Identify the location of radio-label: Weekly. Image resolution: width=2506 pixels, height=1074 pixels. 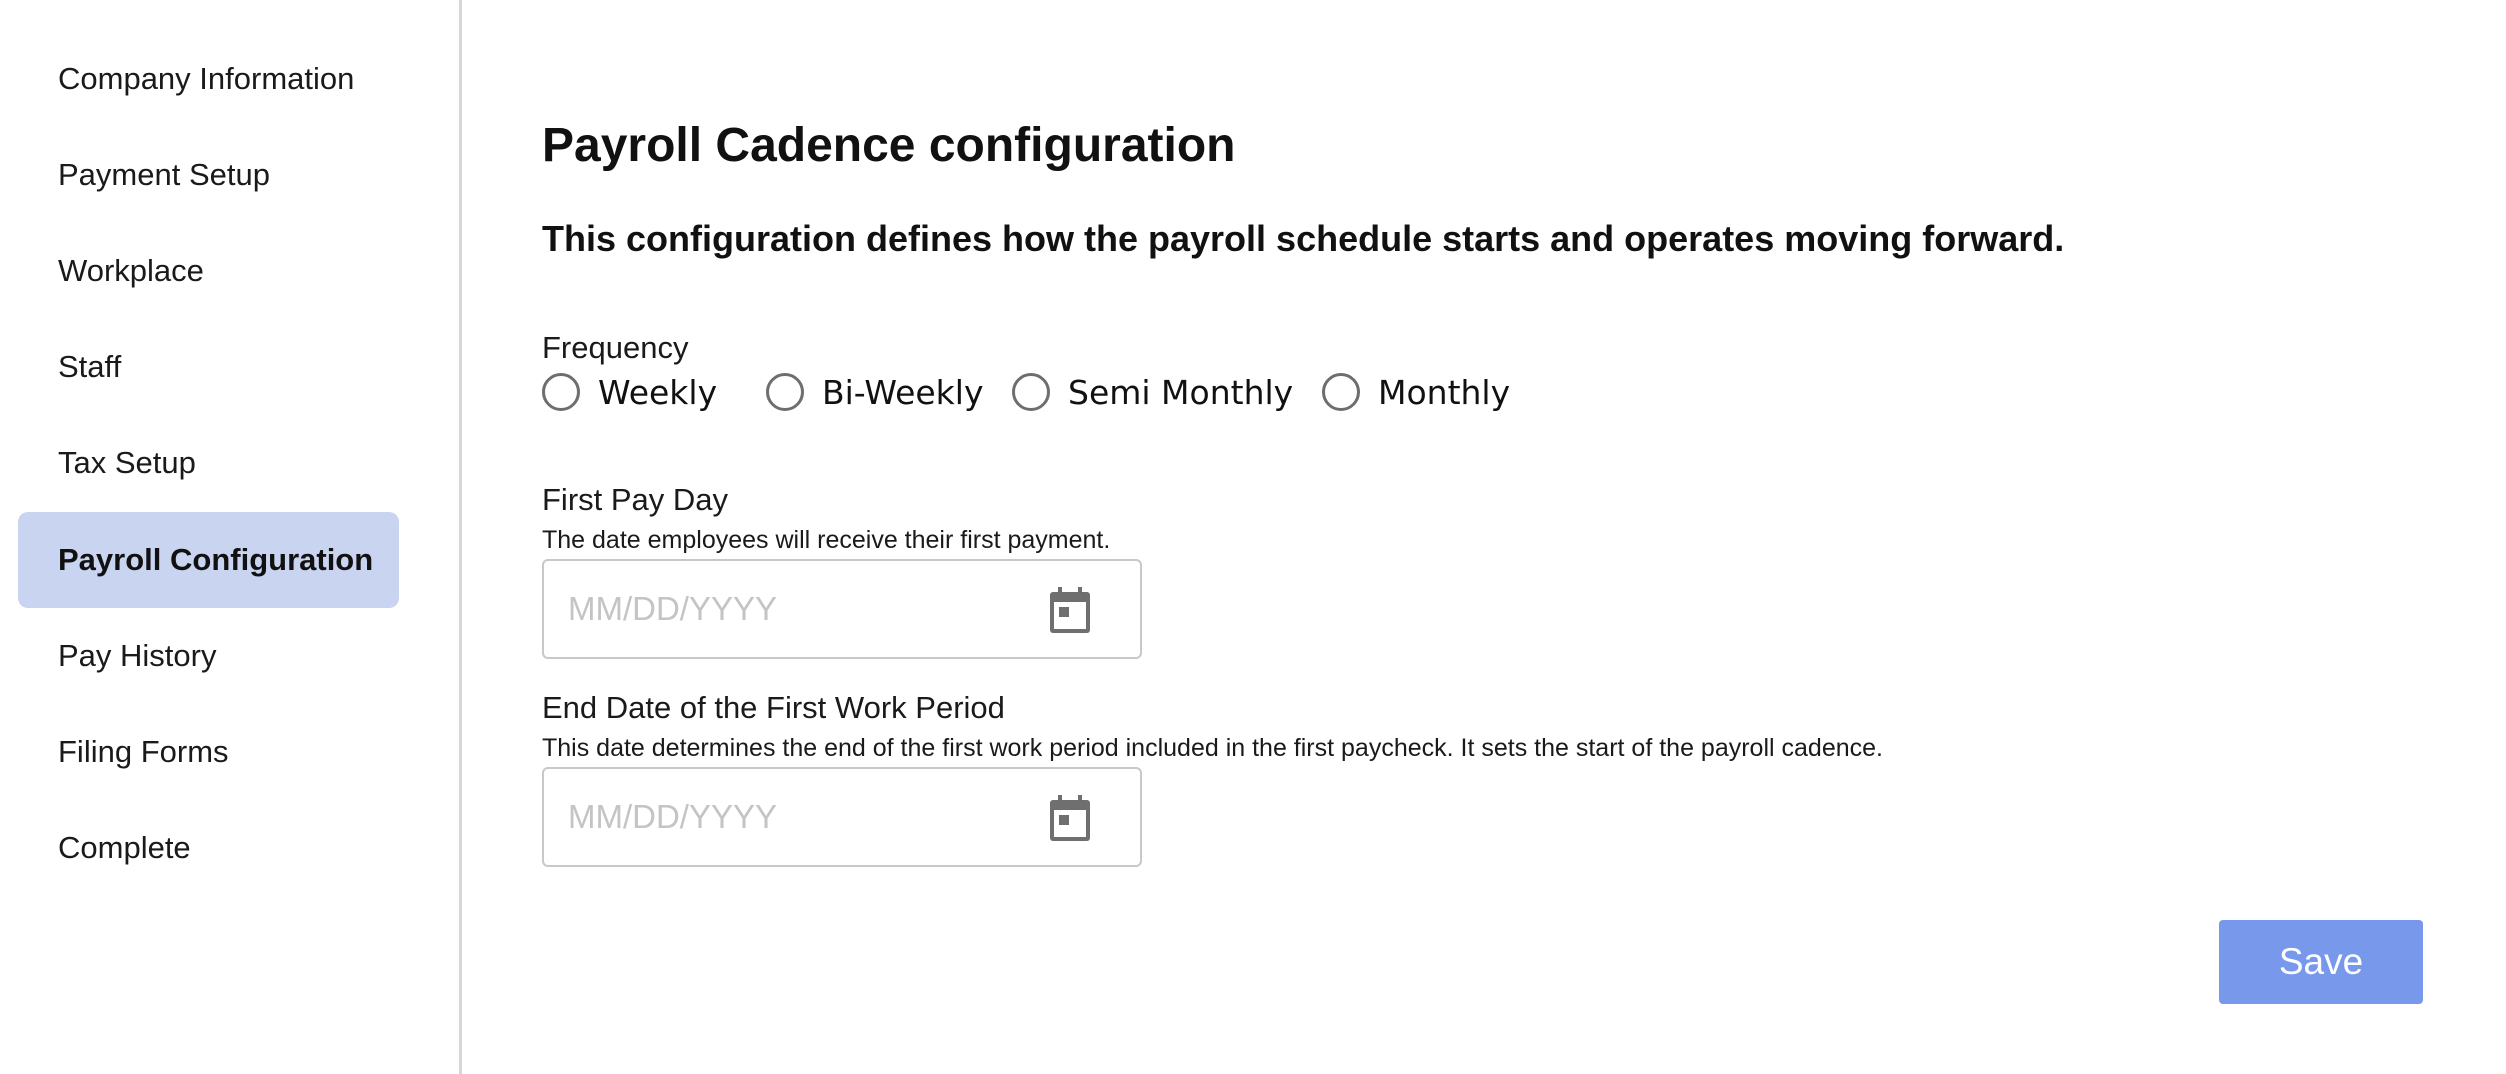
(658, 392).